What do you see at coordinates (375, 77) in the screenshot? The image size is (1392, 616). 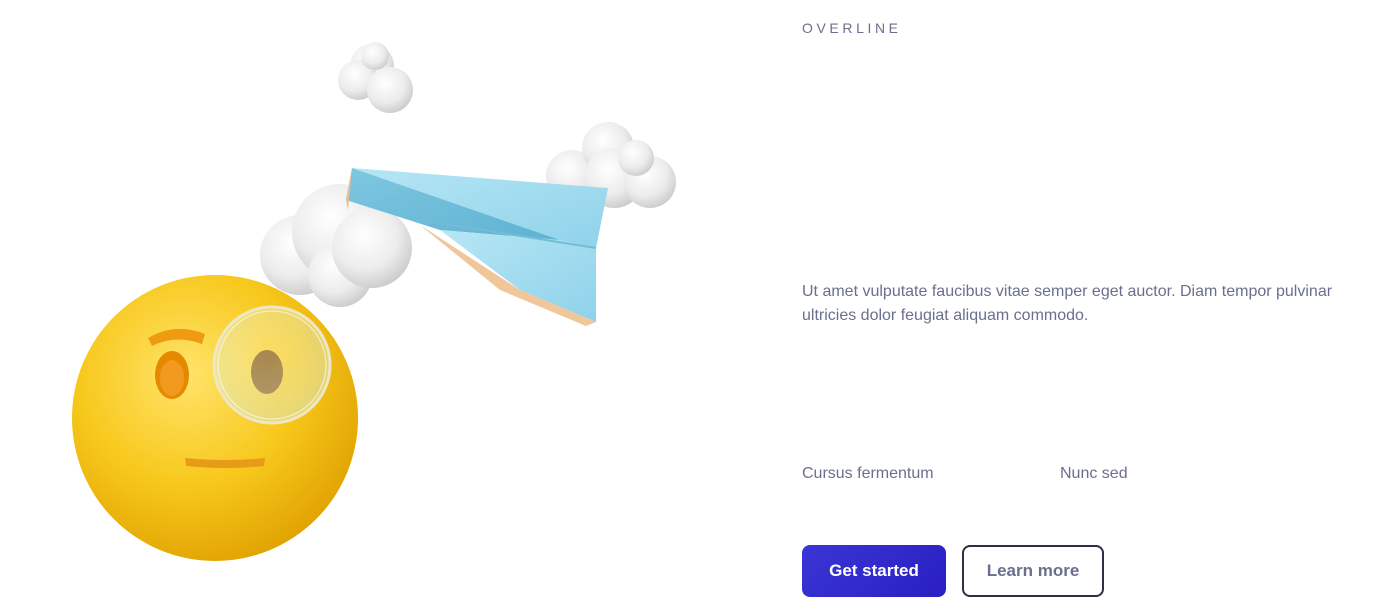 I see `cloud-small` at bounding box center [375, 77].